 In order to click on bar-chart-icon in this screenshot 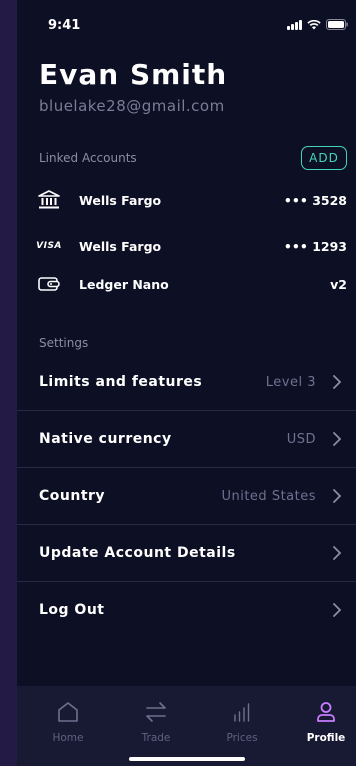, I will do `click(242, 712)`.